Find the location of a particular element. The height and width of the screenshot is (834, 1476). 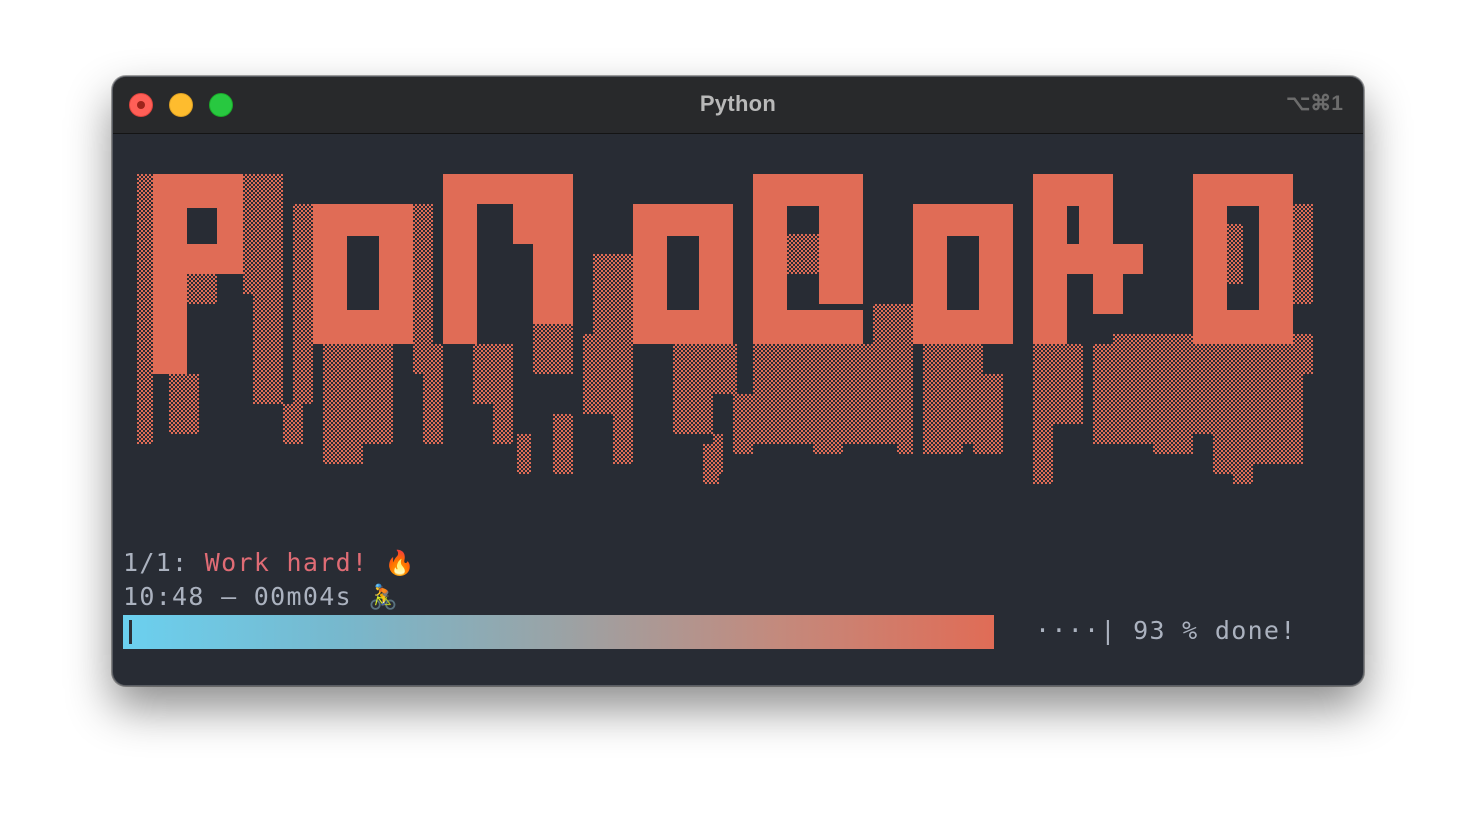

clock-readout: 10:48 – 00m04s is located at coordinates (237, 596).